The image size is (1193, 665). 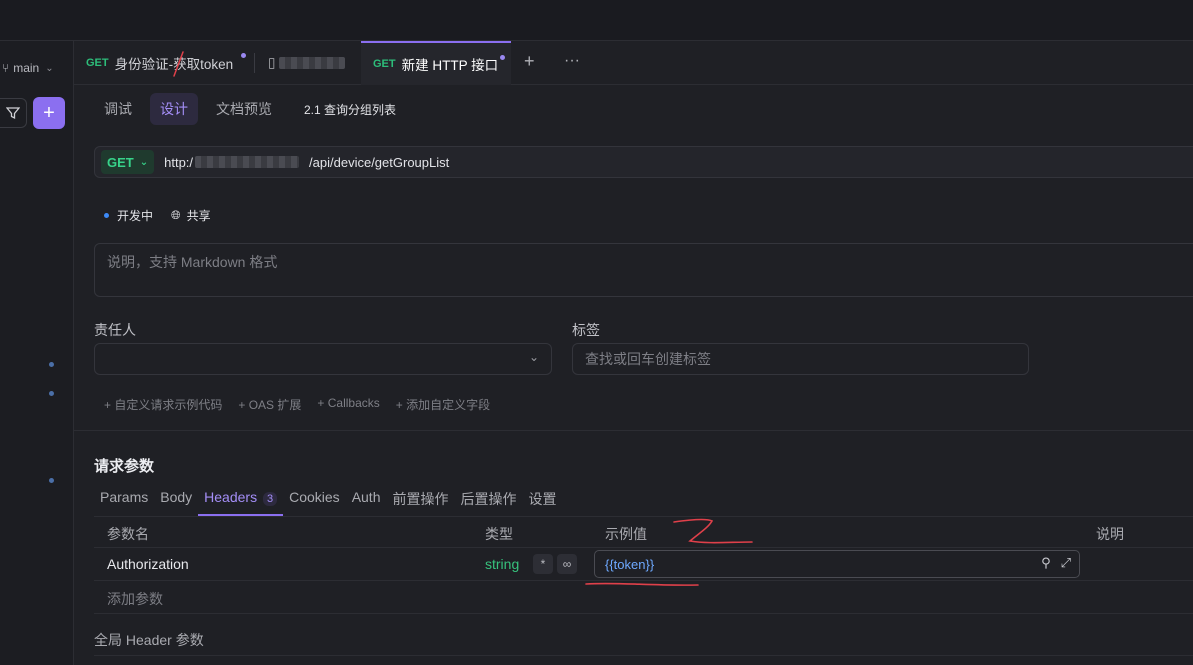 I want to click on add-row: 添加参数, so click(x=643, y=597).